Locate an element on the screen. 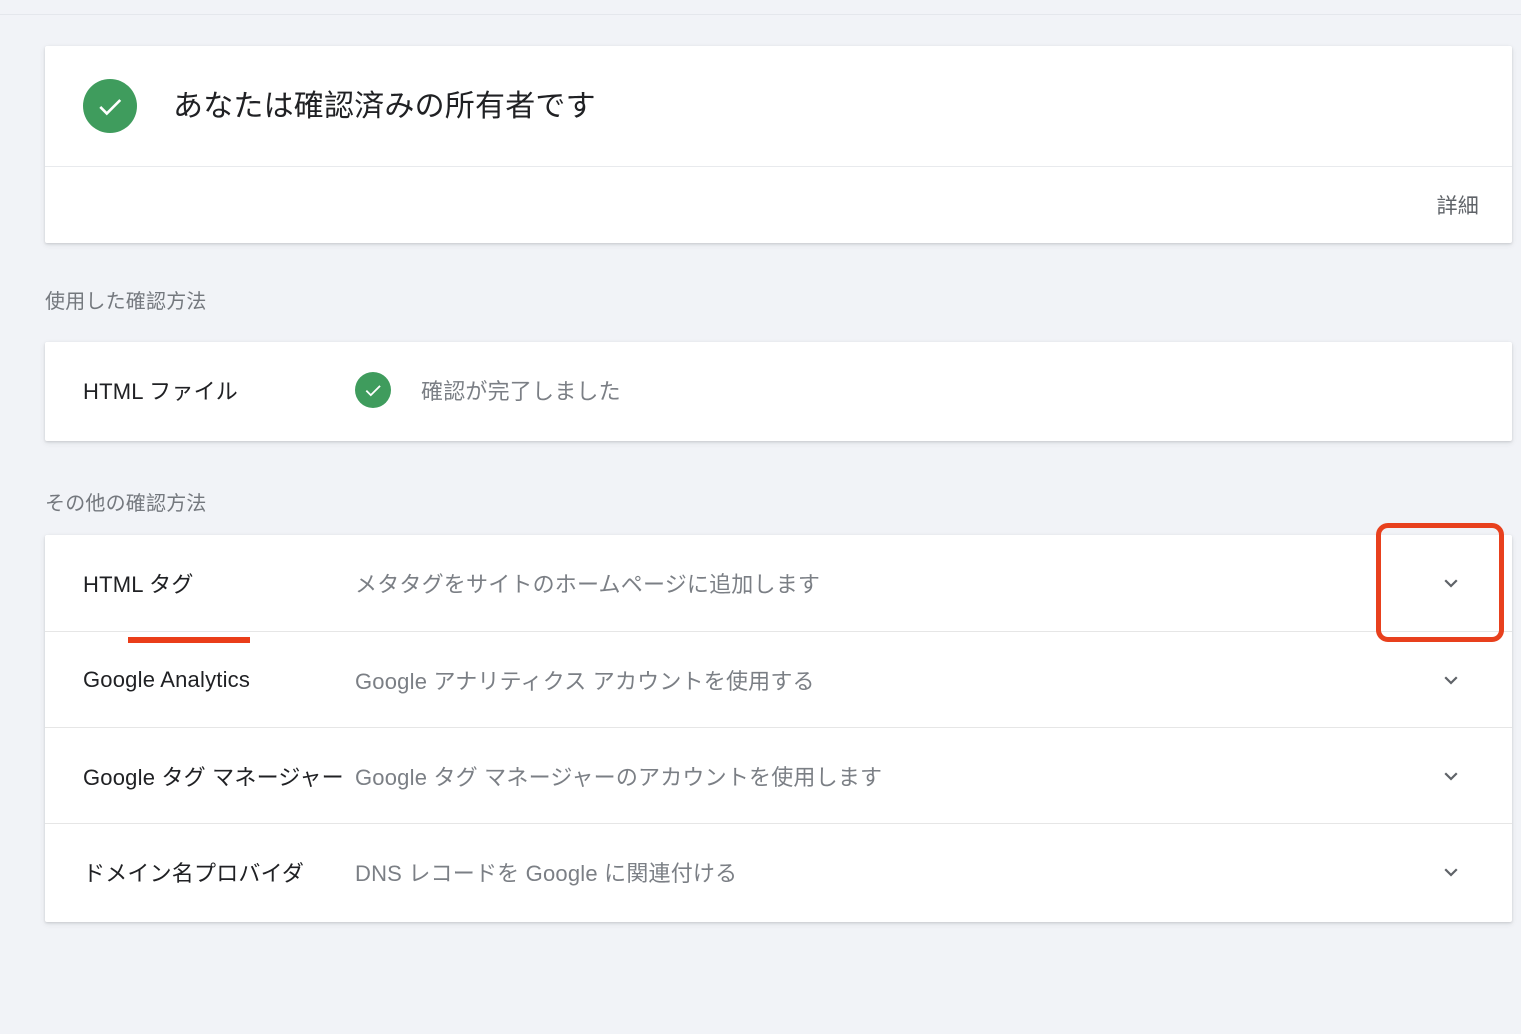  other-method-name: HTML タグ is located at coordinates (200, 605).